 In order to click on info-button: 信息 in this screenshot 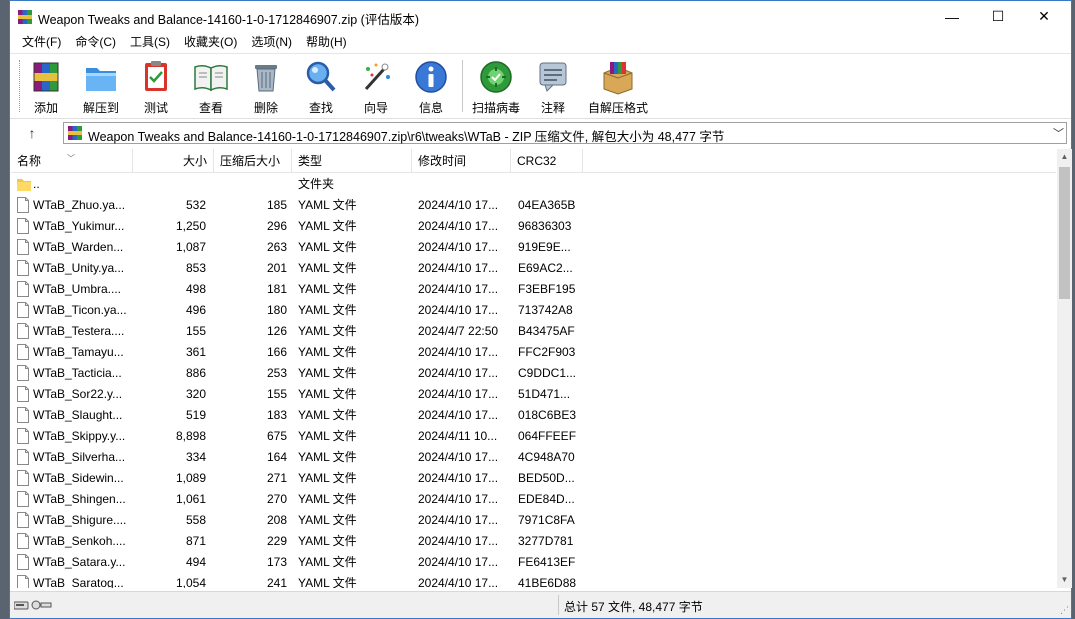, I will do `click(431, 86)`.